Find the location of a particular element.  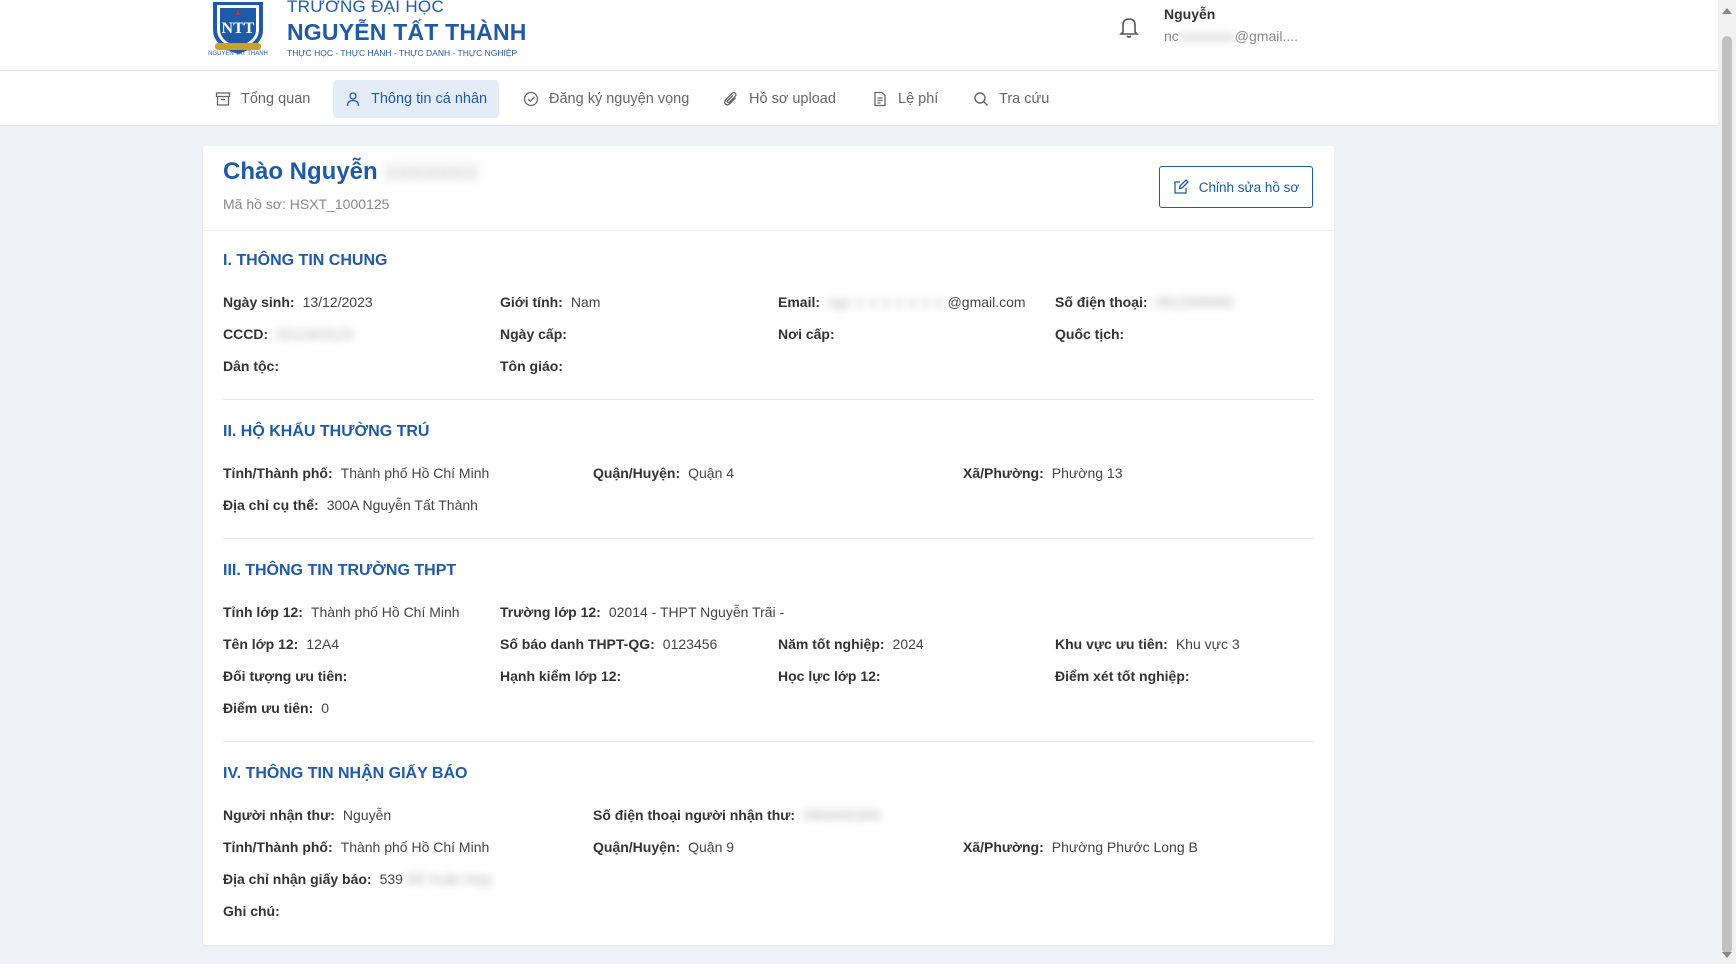

section-notice-title: IV. THÔNG TIN NHẬN GIẤY BÁO is located at coordinates (345, 773).